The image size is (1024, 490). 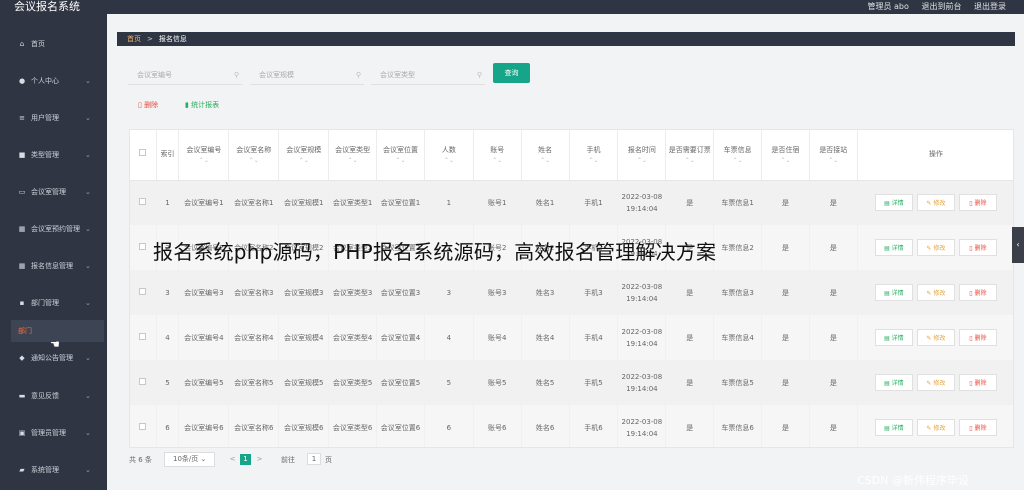 I want to click on sidebar-item: ▦ 报名信息管理 ⌄, so click(x=53, y=266).